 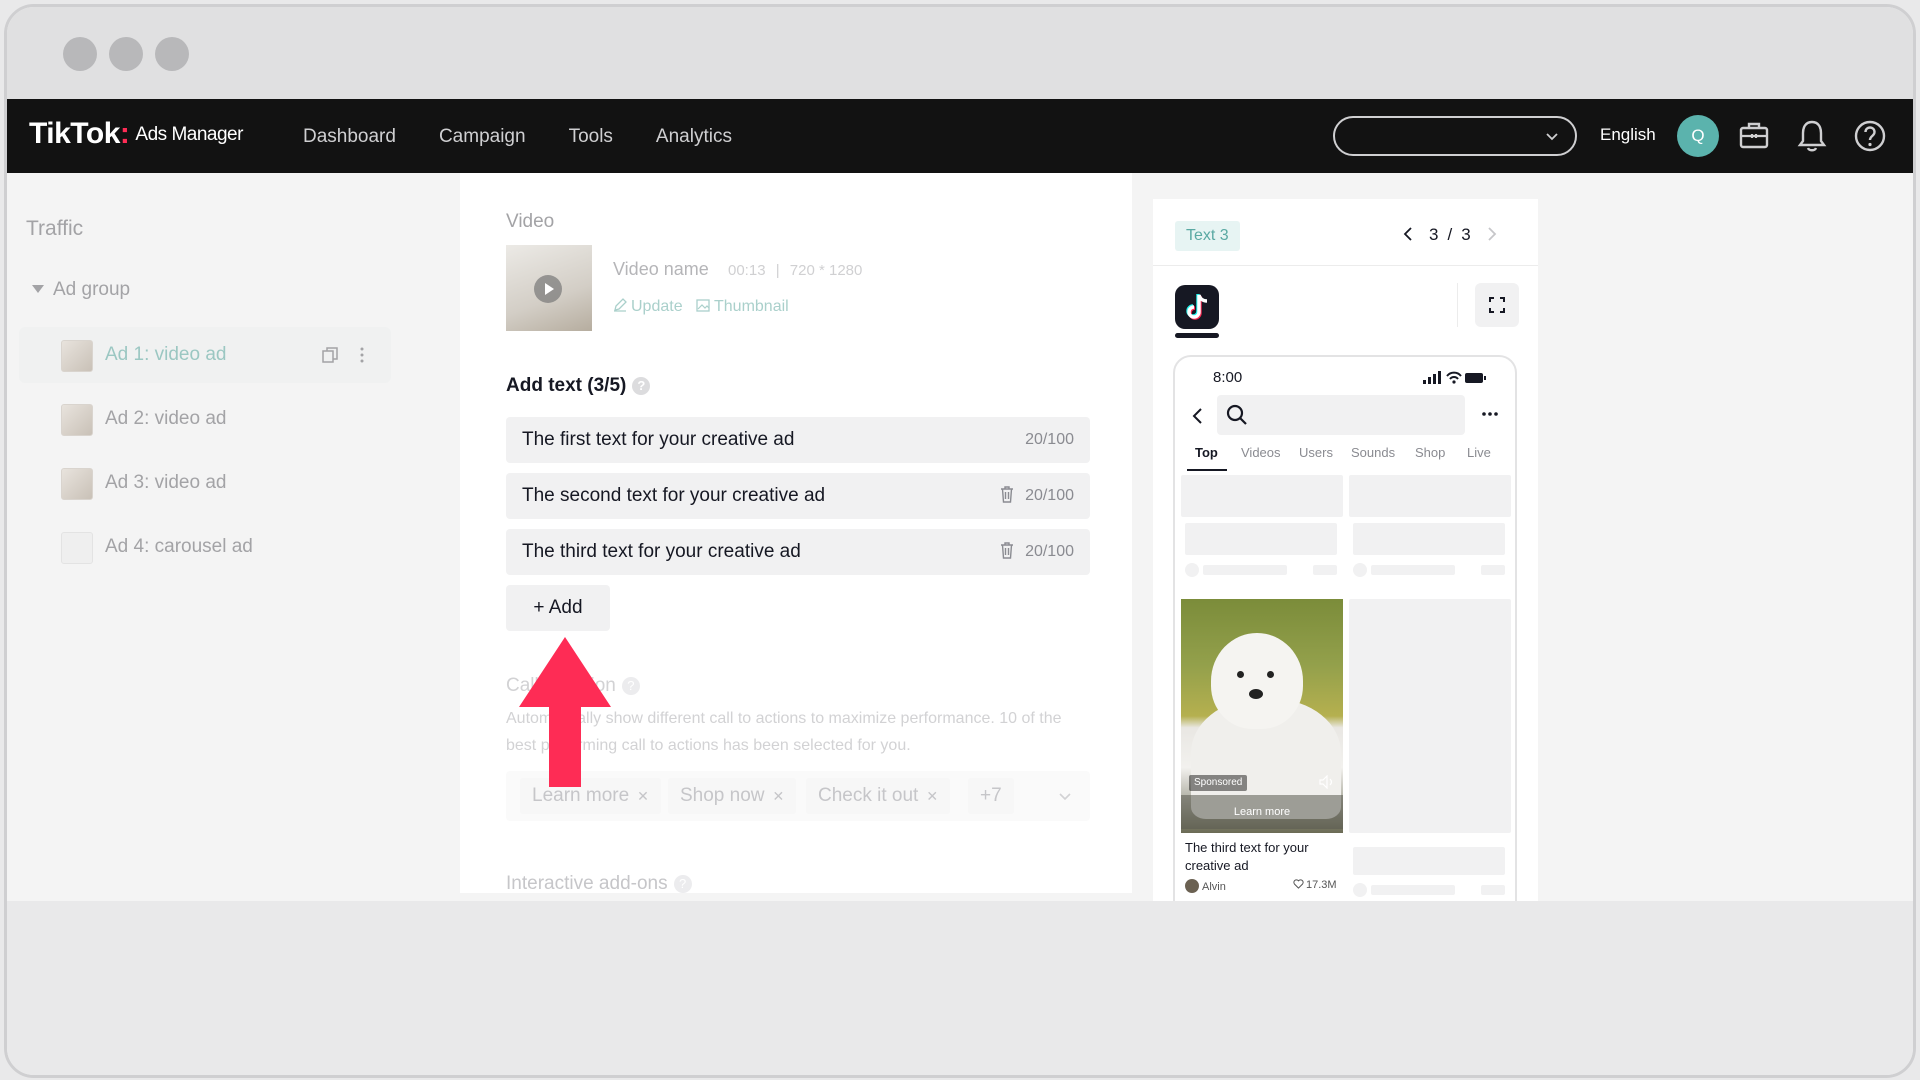 What do you see at coordinates (694, 137) in the screenshot?
I see `nav-analytics: Analytics` at bounding box center [694, 137].